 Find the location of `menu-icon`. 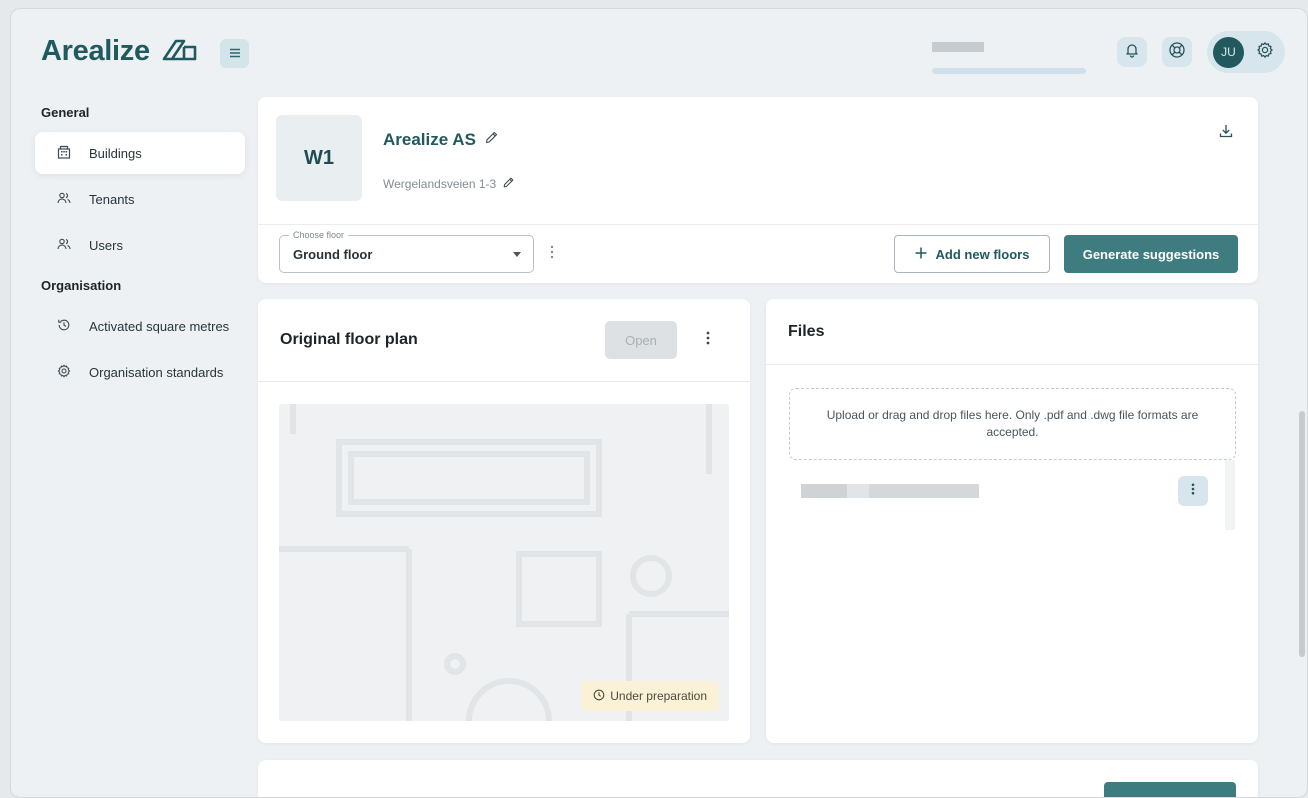

menu-icon is located at coordinates (235, 54).